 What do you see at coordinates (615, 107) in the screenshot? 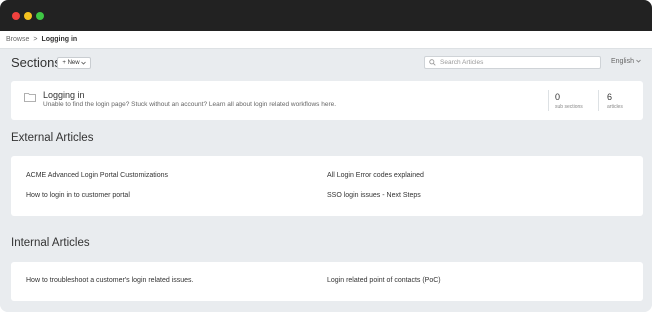
I see `articles-label: articles` at bounding box center [615, 107].